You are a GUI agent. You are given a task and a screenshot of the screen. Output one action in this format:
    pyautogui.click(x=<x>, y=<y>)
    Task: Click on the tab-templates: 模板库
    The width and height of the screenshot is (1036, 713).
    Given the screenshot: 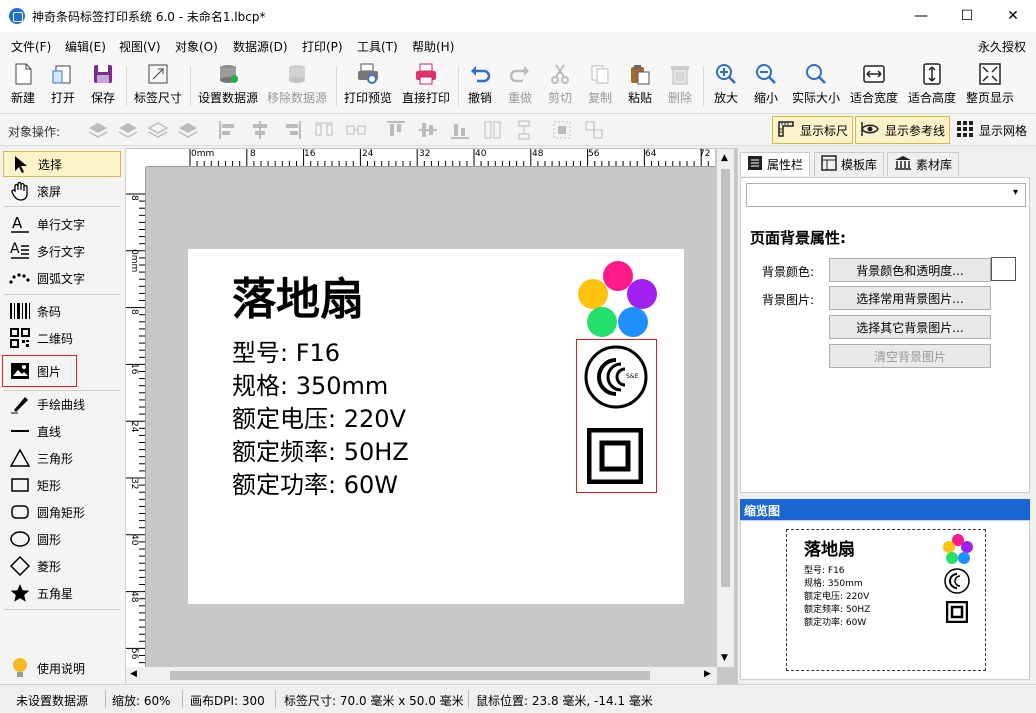 What is the action you would take?
    pyautogui.click(x=849, y=164)
    